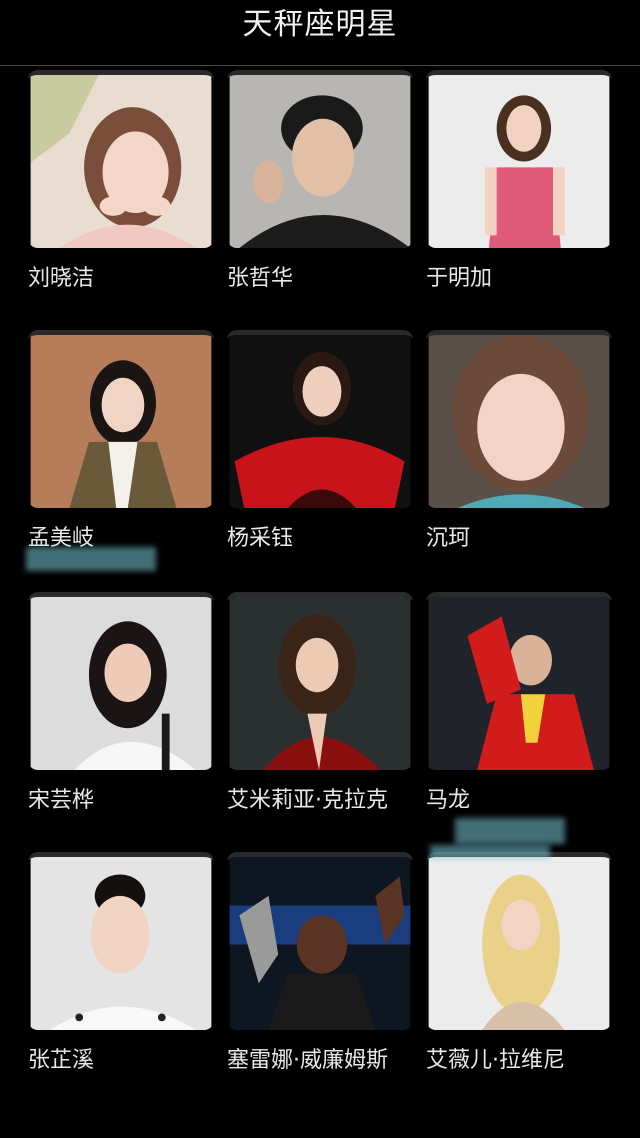 The height and width of the screenshot is (1138, 640). Describe the element at coordinates (307, 798) in the screenshot. I see `star-name: 艾米莉亚·克拉克` at that location.